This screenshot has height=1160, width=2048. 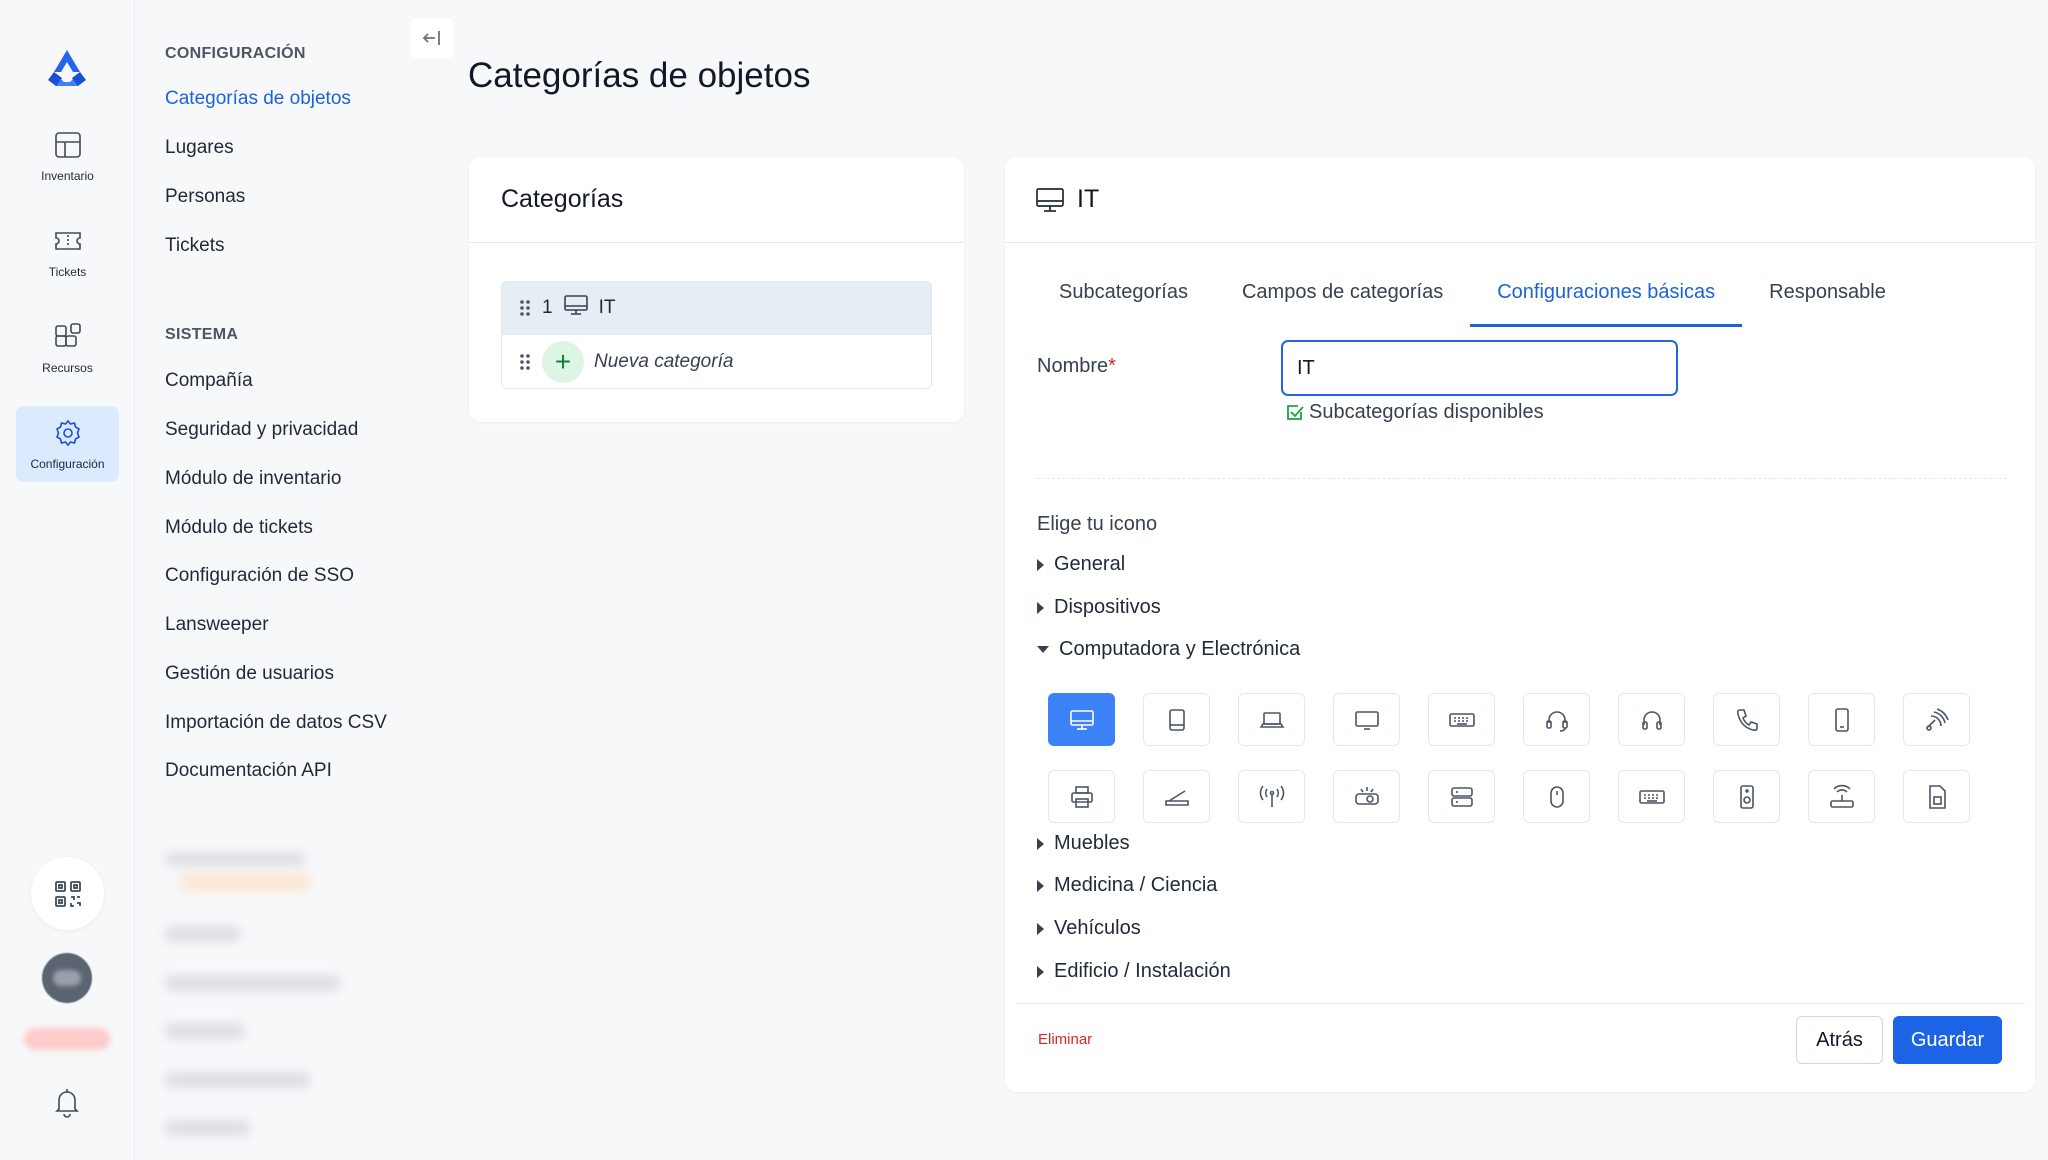 What do you see at coordinates (1520, 200) in the screenshot?
I see `detail-header: IT` at bounding box center [1520, 200].